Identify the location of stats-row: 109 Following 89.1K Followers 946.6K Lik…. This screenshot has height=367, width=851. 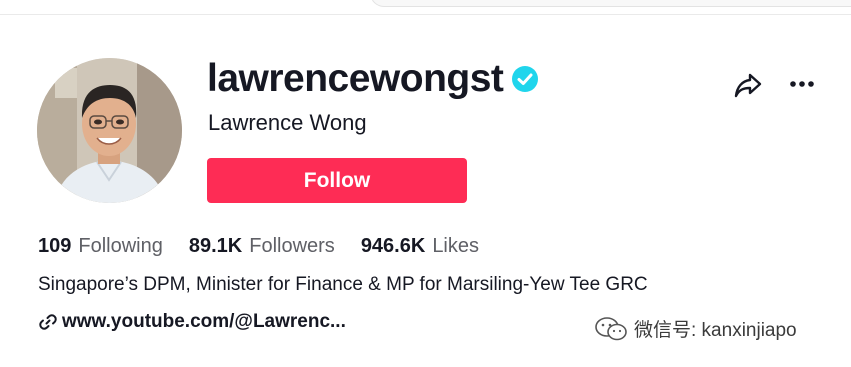
(271, 246).